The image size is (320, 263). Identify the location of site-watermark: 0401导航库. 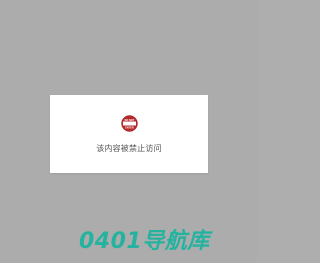
(144, 241).